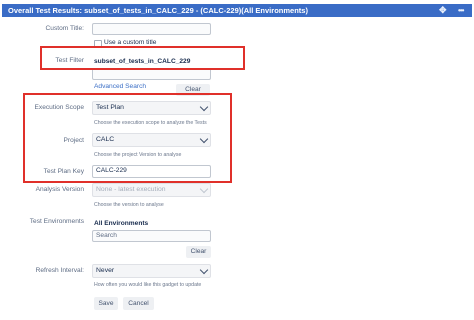  I want to click on custom-title-input, so click(151, 29).